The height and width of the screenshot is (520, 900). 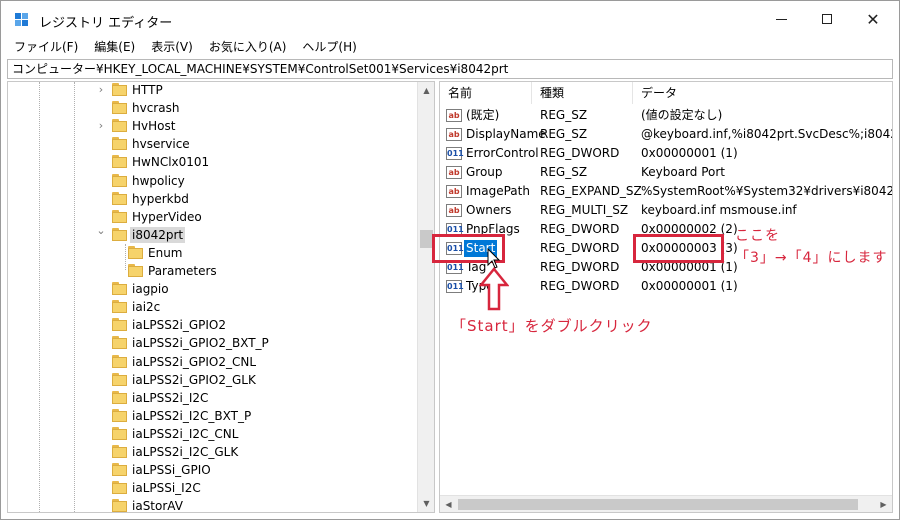 I want to click on menu-edit: 編集(E), so click(x=114, y=47).